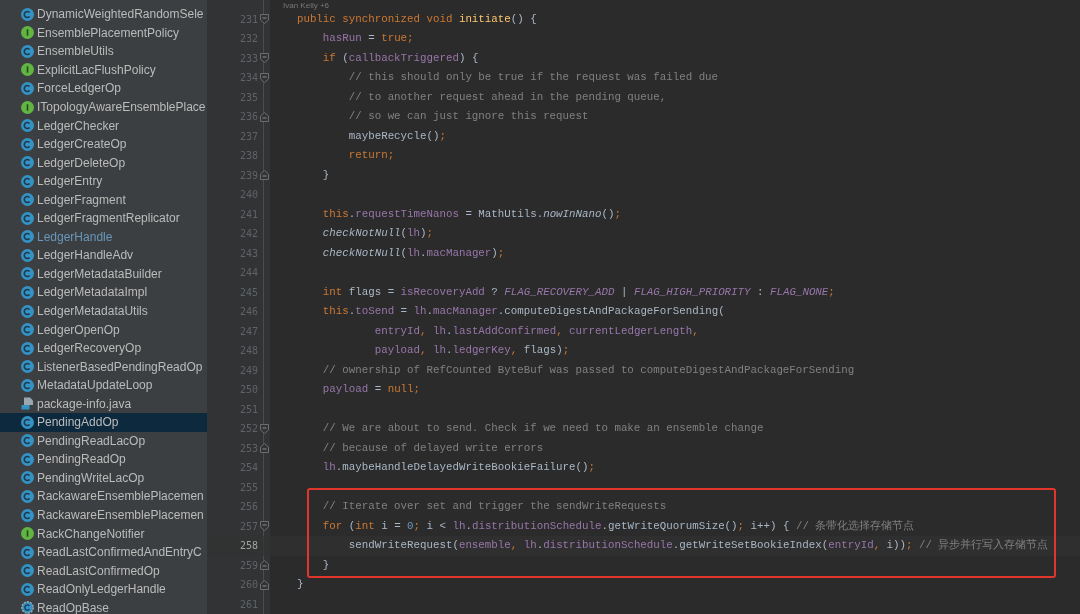 Image resolution: width=1080 pixels, height=614 pixels. Describe the element at coordinates (618, 526) in the screenshot. I see `code-line: for (int i = 0; i < lh.distributionSchedule.getWriteQuorumSize(); i++) { // 条带化选择存储节点` at that location.